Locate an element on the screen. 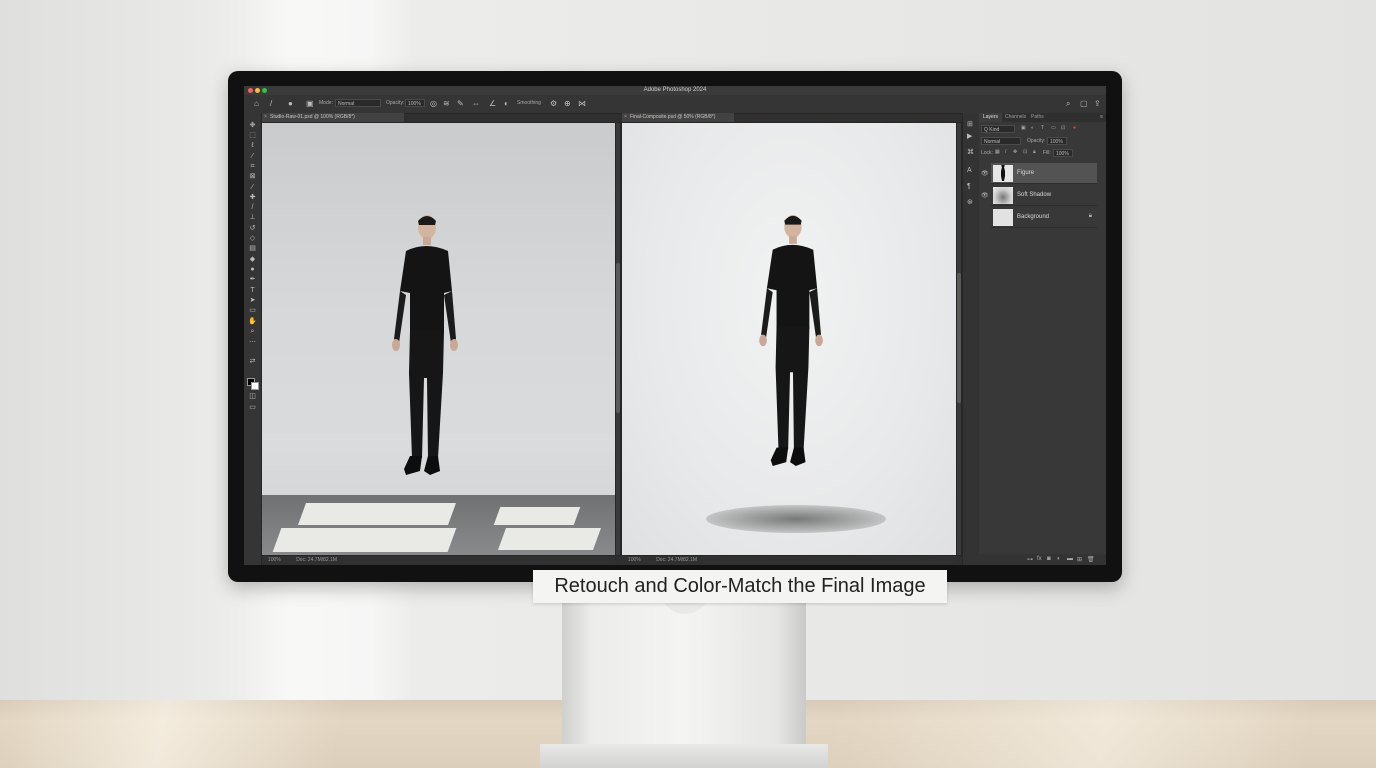  crop-icon: ⌗ is located at coordinates (252, 167).